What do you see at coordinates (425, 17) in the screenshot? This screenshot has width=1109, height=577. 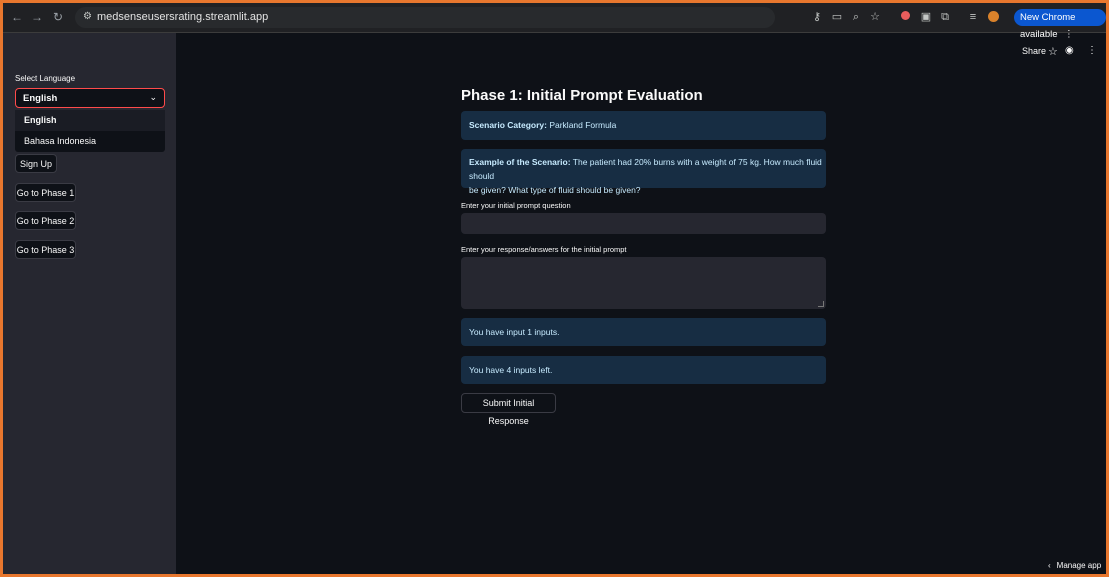 I see `address-bar: ⚙ medsenseusersrating.streamlit.app` at bounding box center [425, 17].